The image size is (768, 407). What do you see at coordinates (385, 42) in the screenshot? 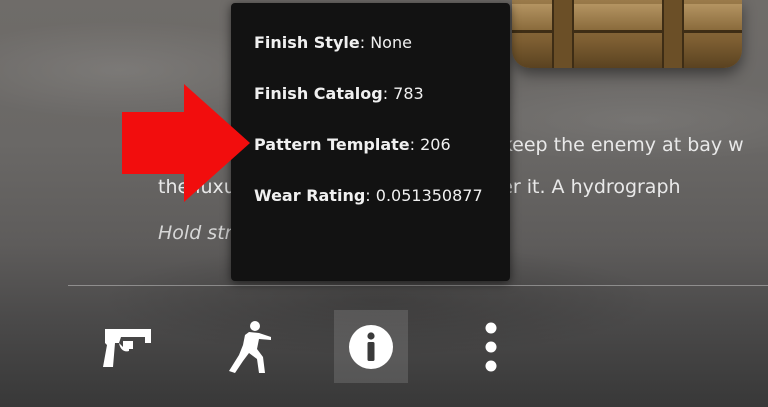
I see `finish-style-value: : None` at bounding box center [385, 42].